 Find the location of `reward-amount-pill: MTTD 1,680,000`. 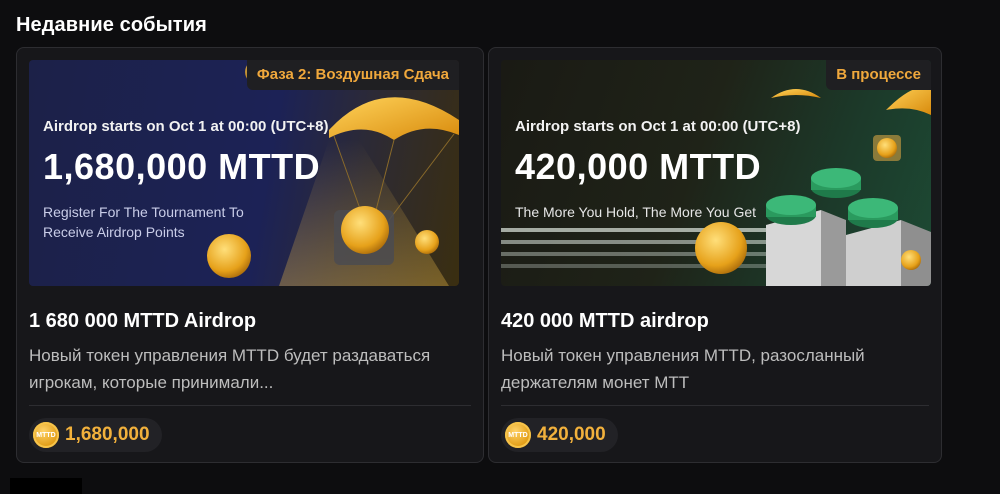

reward-amount-pill: MTTD 1,680,000 is located at coordinates (95, 435).